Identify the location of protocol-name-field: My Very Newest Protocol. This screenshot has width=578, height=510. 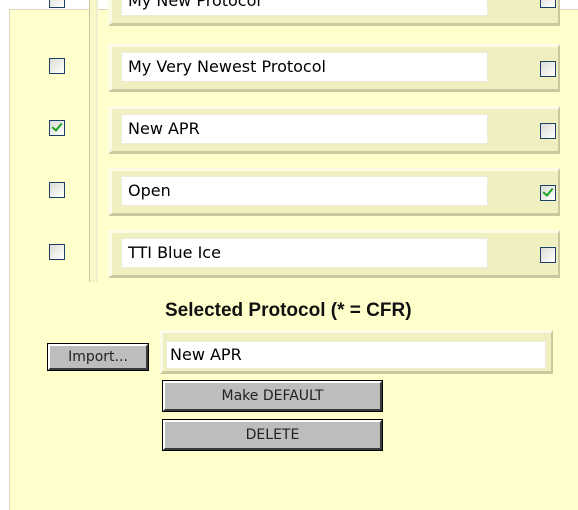
(304, 67).